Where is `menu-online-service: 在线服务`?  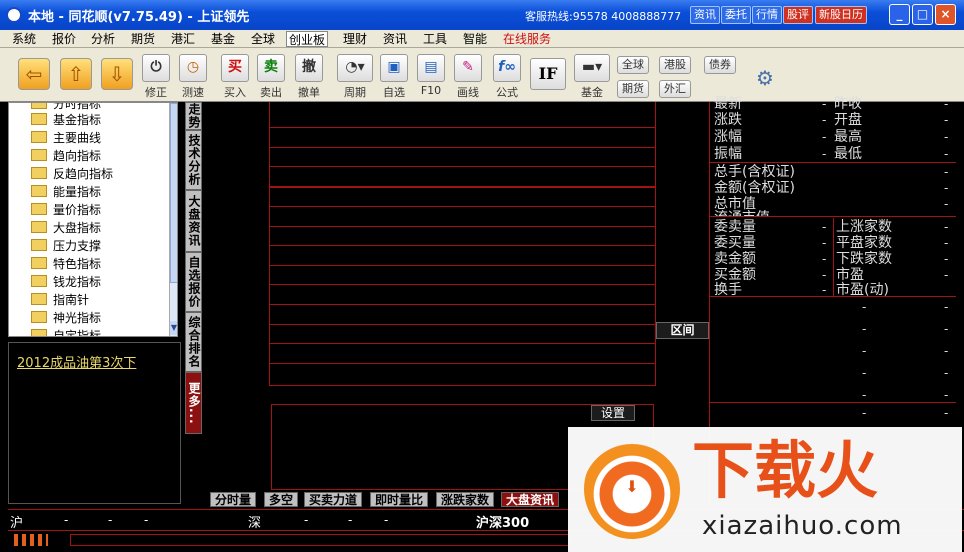
menu-online-service: 在线服务 is located at coordinates (527, 39).